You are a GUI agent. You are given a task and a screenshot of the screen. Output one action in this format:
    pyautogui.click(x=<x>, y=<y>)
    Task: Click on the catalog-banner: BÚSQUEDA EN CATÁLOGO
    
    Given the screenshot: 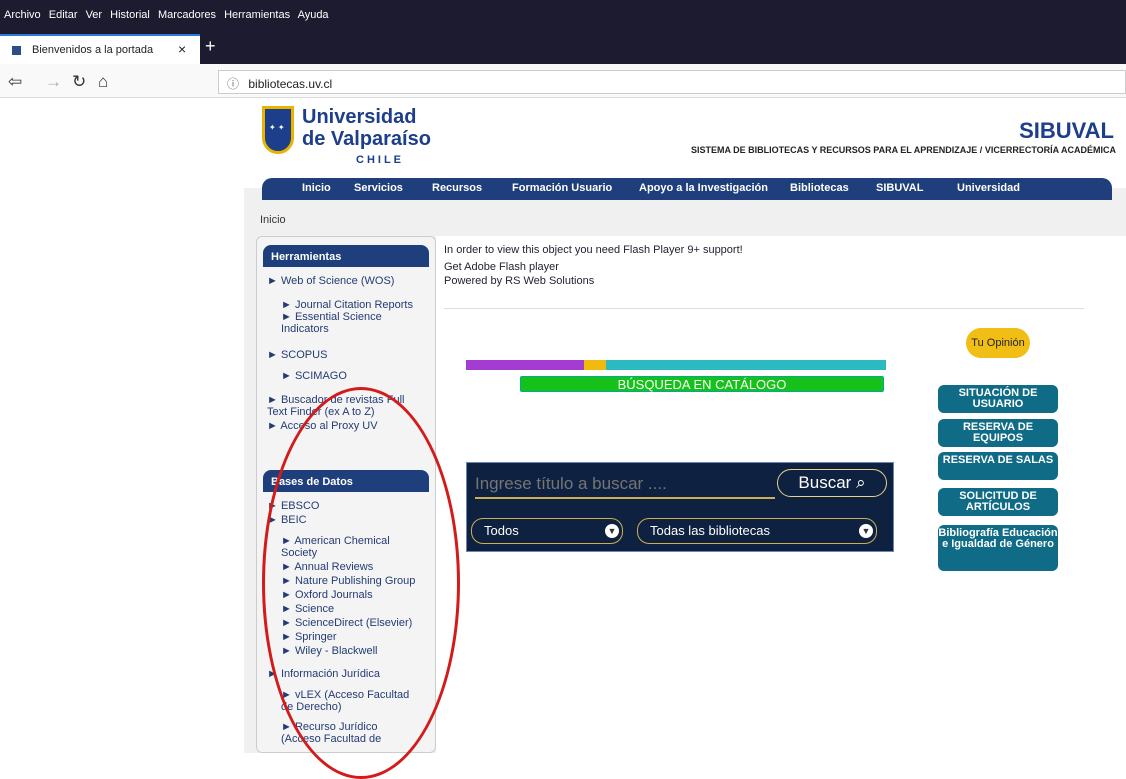 What is the action you would take?
    pyautogui.click(x=676, y=379)
    